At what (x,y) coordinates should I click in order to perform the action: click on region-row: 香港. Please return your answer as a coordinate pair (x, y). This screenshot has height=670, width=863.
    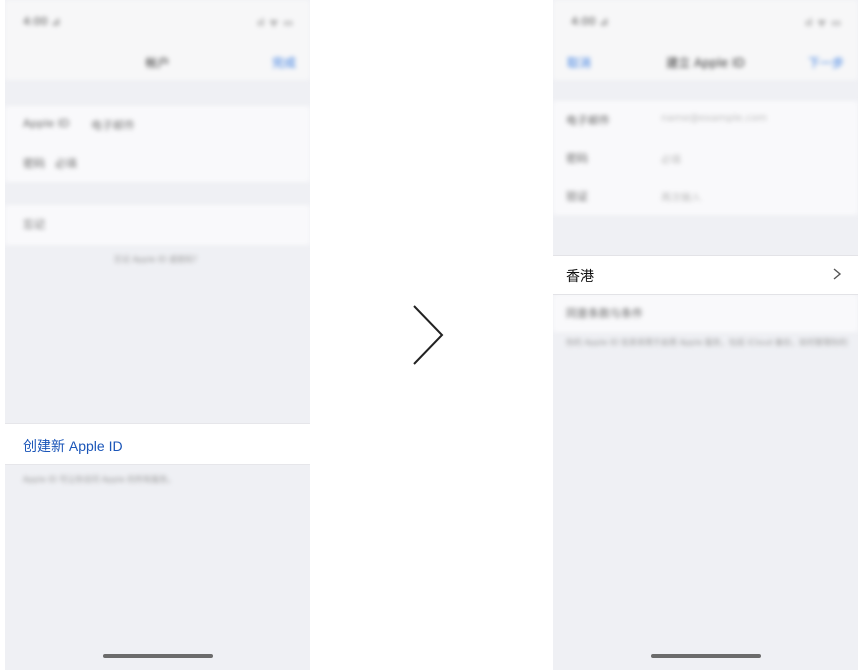
    Looking at the image, I should click on (705, 275).